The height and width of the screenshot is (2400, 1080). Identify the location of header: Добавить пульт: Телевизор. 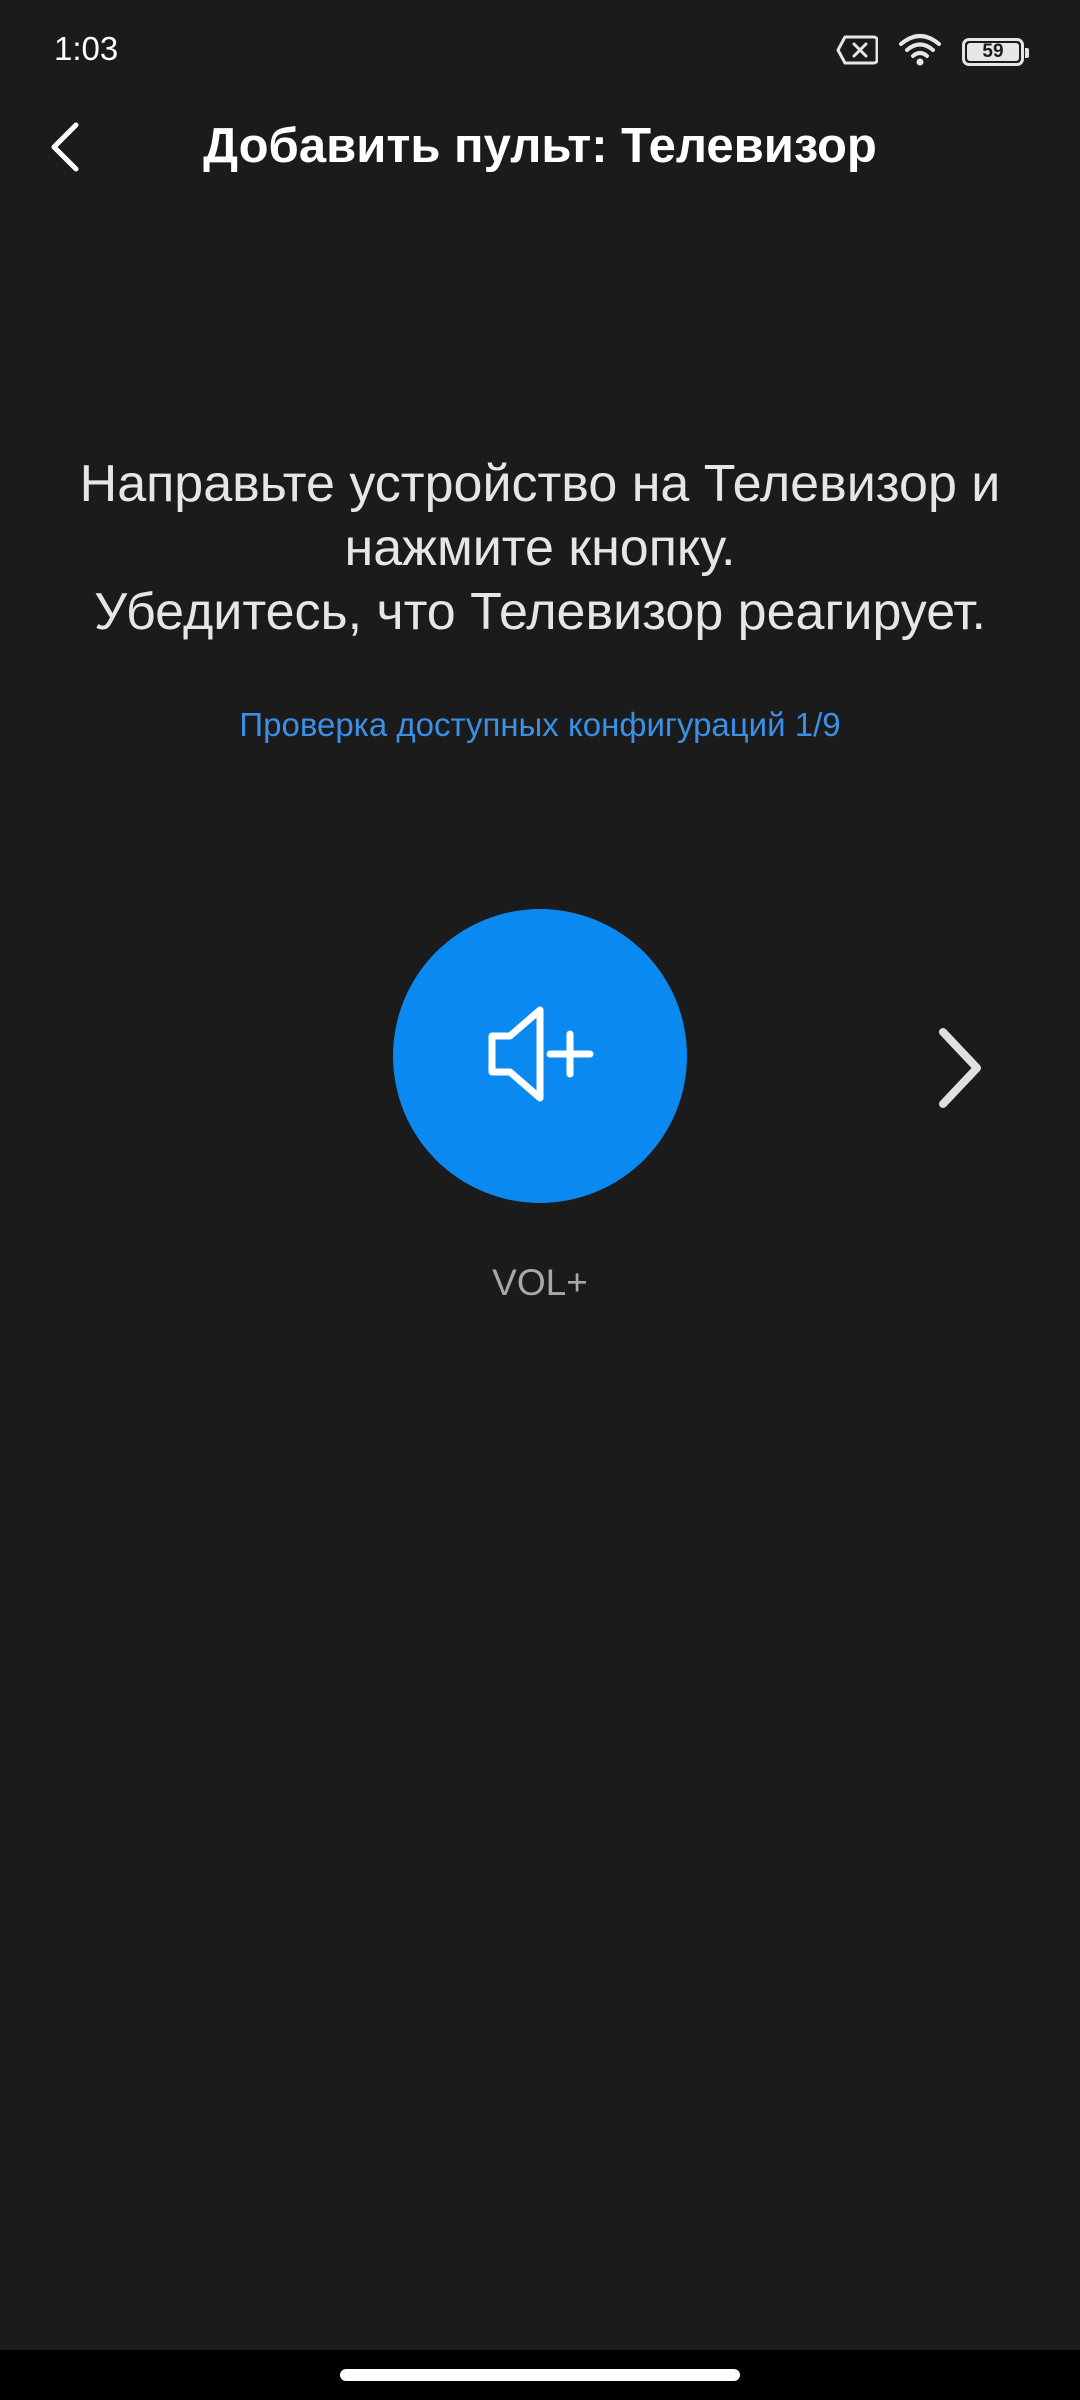
(540, 149).